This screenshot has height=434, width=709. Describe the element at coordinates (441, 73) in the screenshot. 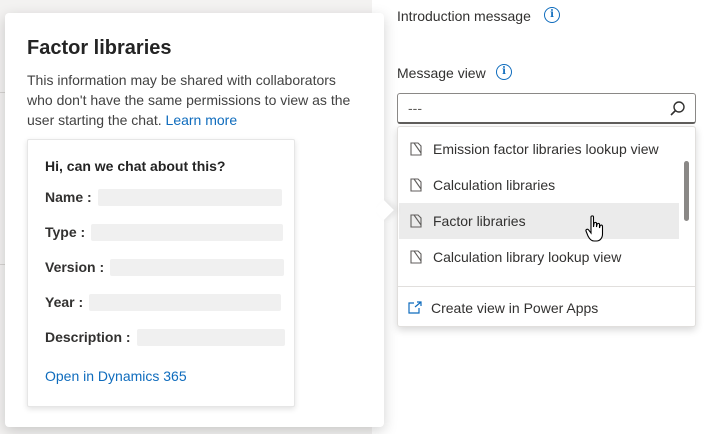

I see `message-view-label: Message view` at that location.